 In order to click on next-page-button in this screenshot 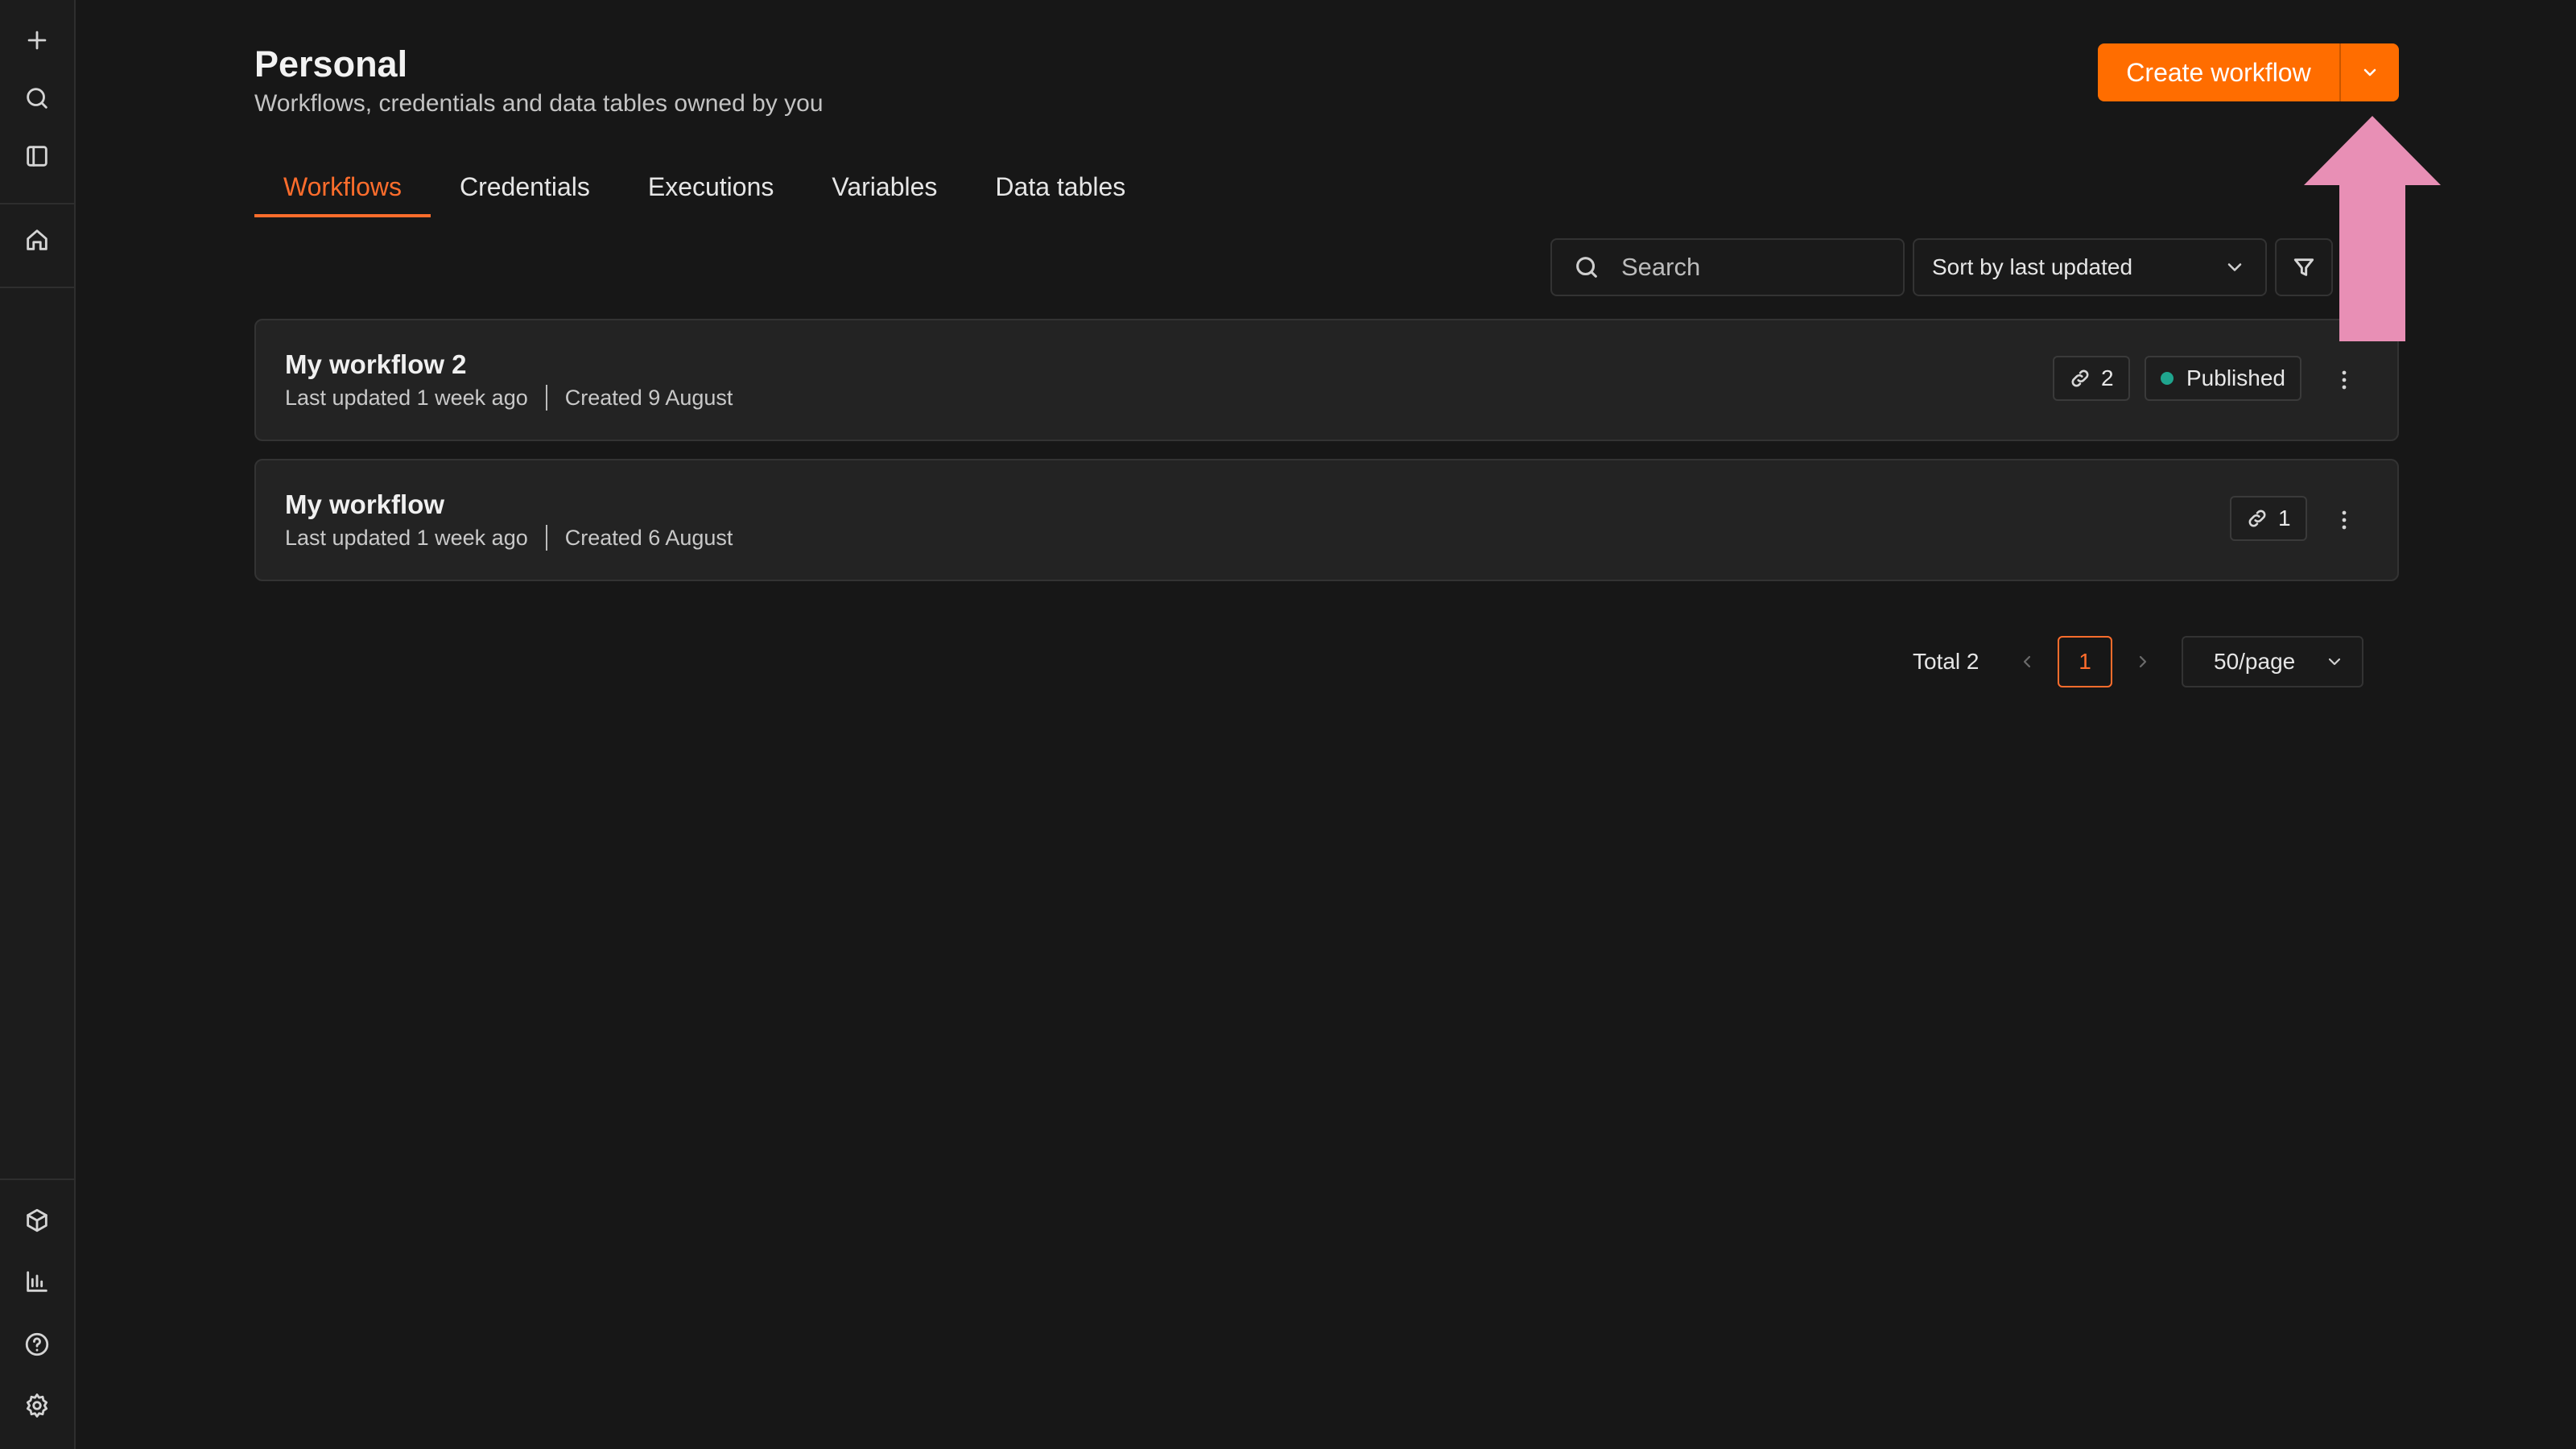, I will do `click(2143, 661)`.